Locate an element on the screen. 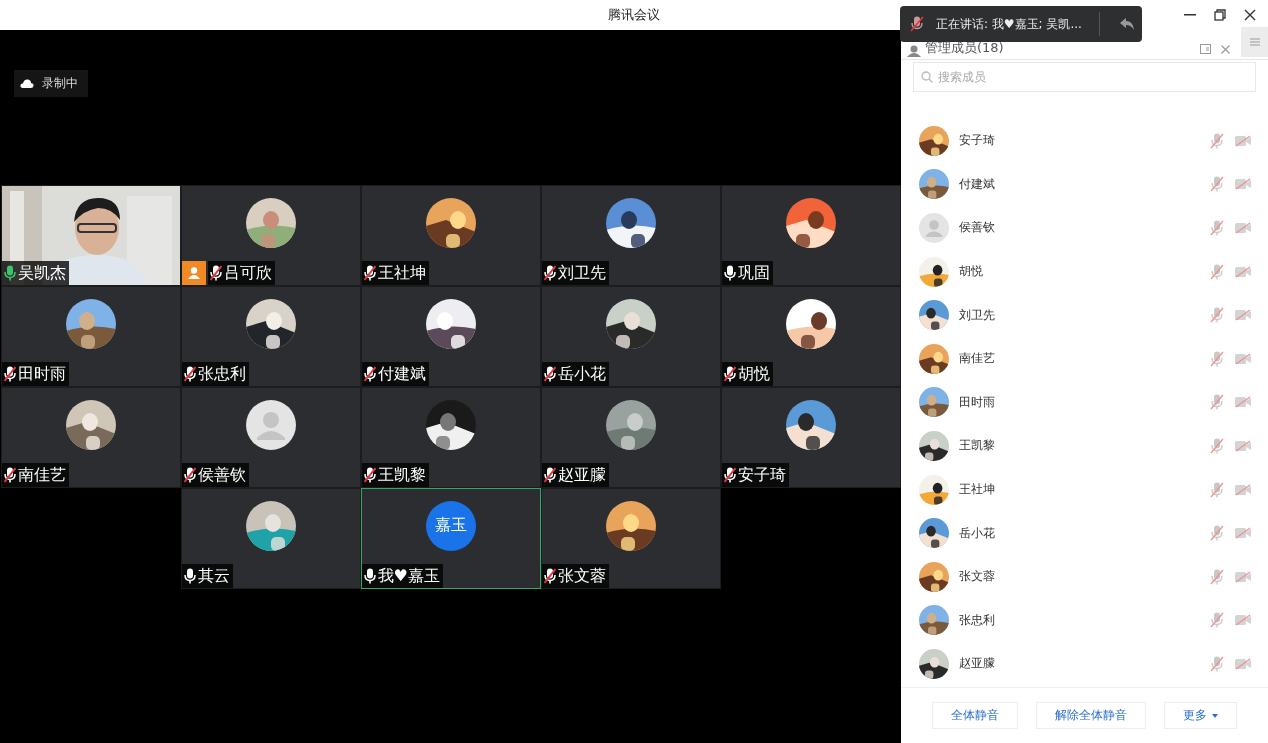 Image resolution: width=1268 pixels, height=743 pixels. member-name: 付建斌 is located at coordinates (977, 184).